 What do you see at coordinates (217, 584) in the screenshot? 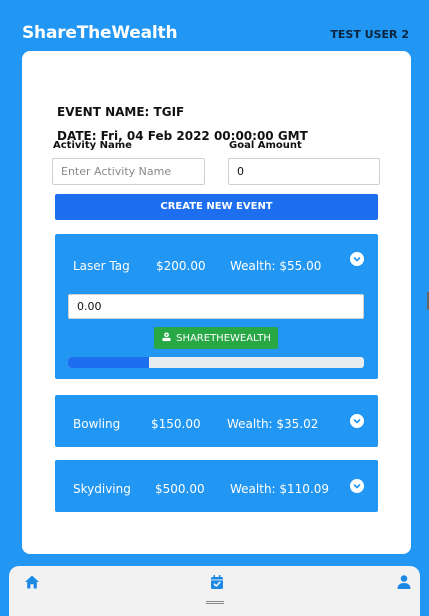
I see `calendar-check-icon` at bounding box center [217, 584].